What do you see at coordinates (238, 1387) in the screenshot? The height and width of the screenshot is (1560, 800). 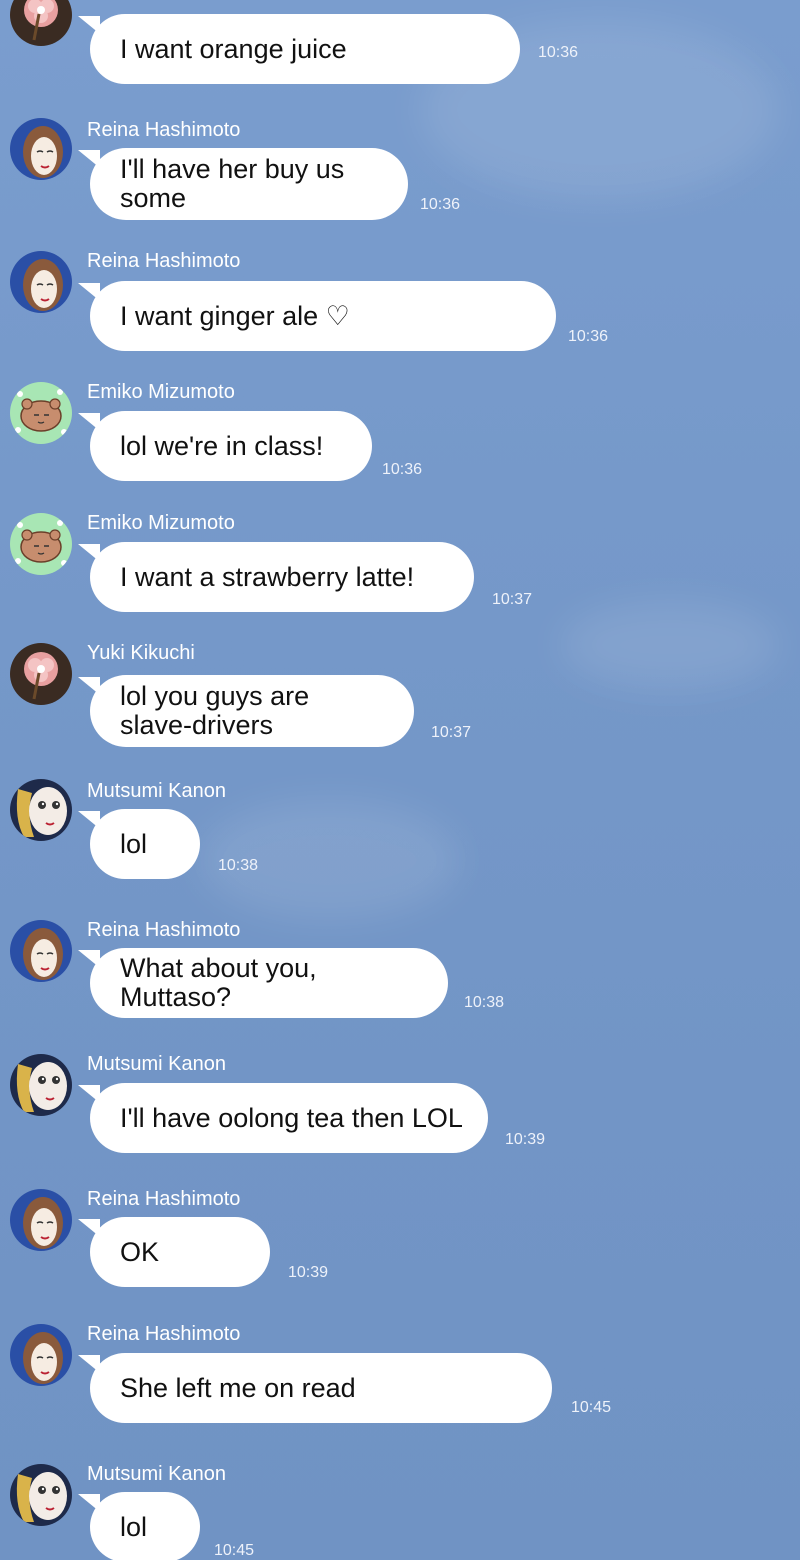 I see `message-text: She left me on read` at bounding box center [238, 1387].